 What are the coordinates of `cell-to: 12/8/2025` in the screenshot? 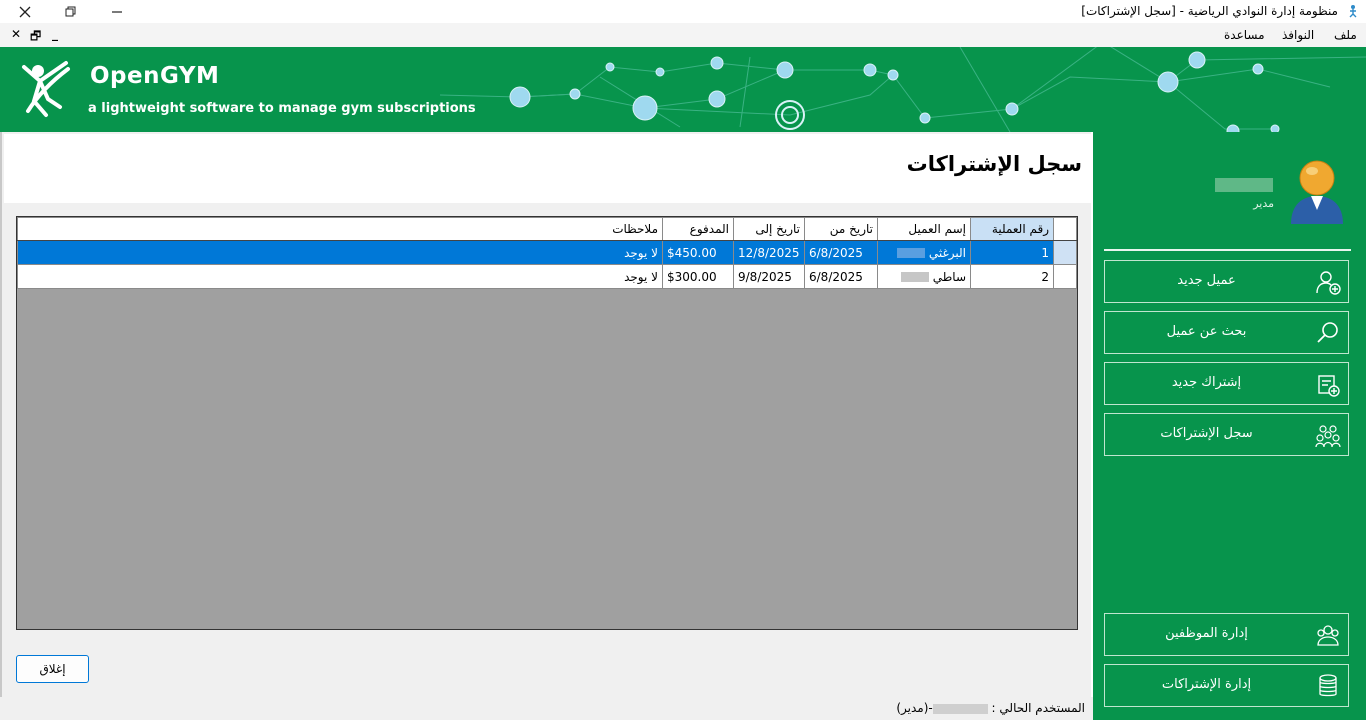 It's located at (769, 252).